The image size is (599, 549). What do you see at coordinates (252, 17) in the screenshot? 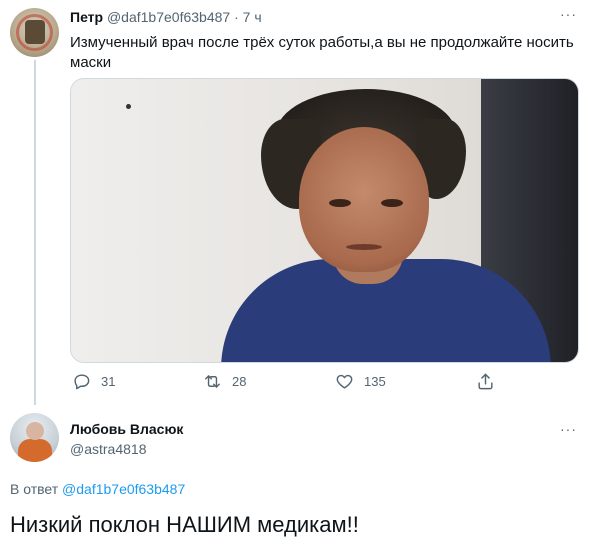
I see `tweet-time: 7 ч` at bounding box center [252, 17].